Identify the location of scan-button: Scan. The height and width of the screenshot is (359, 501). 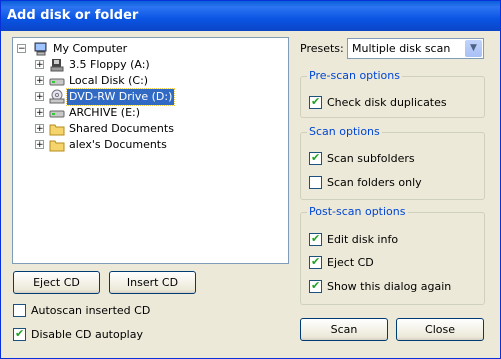
(344, 329).